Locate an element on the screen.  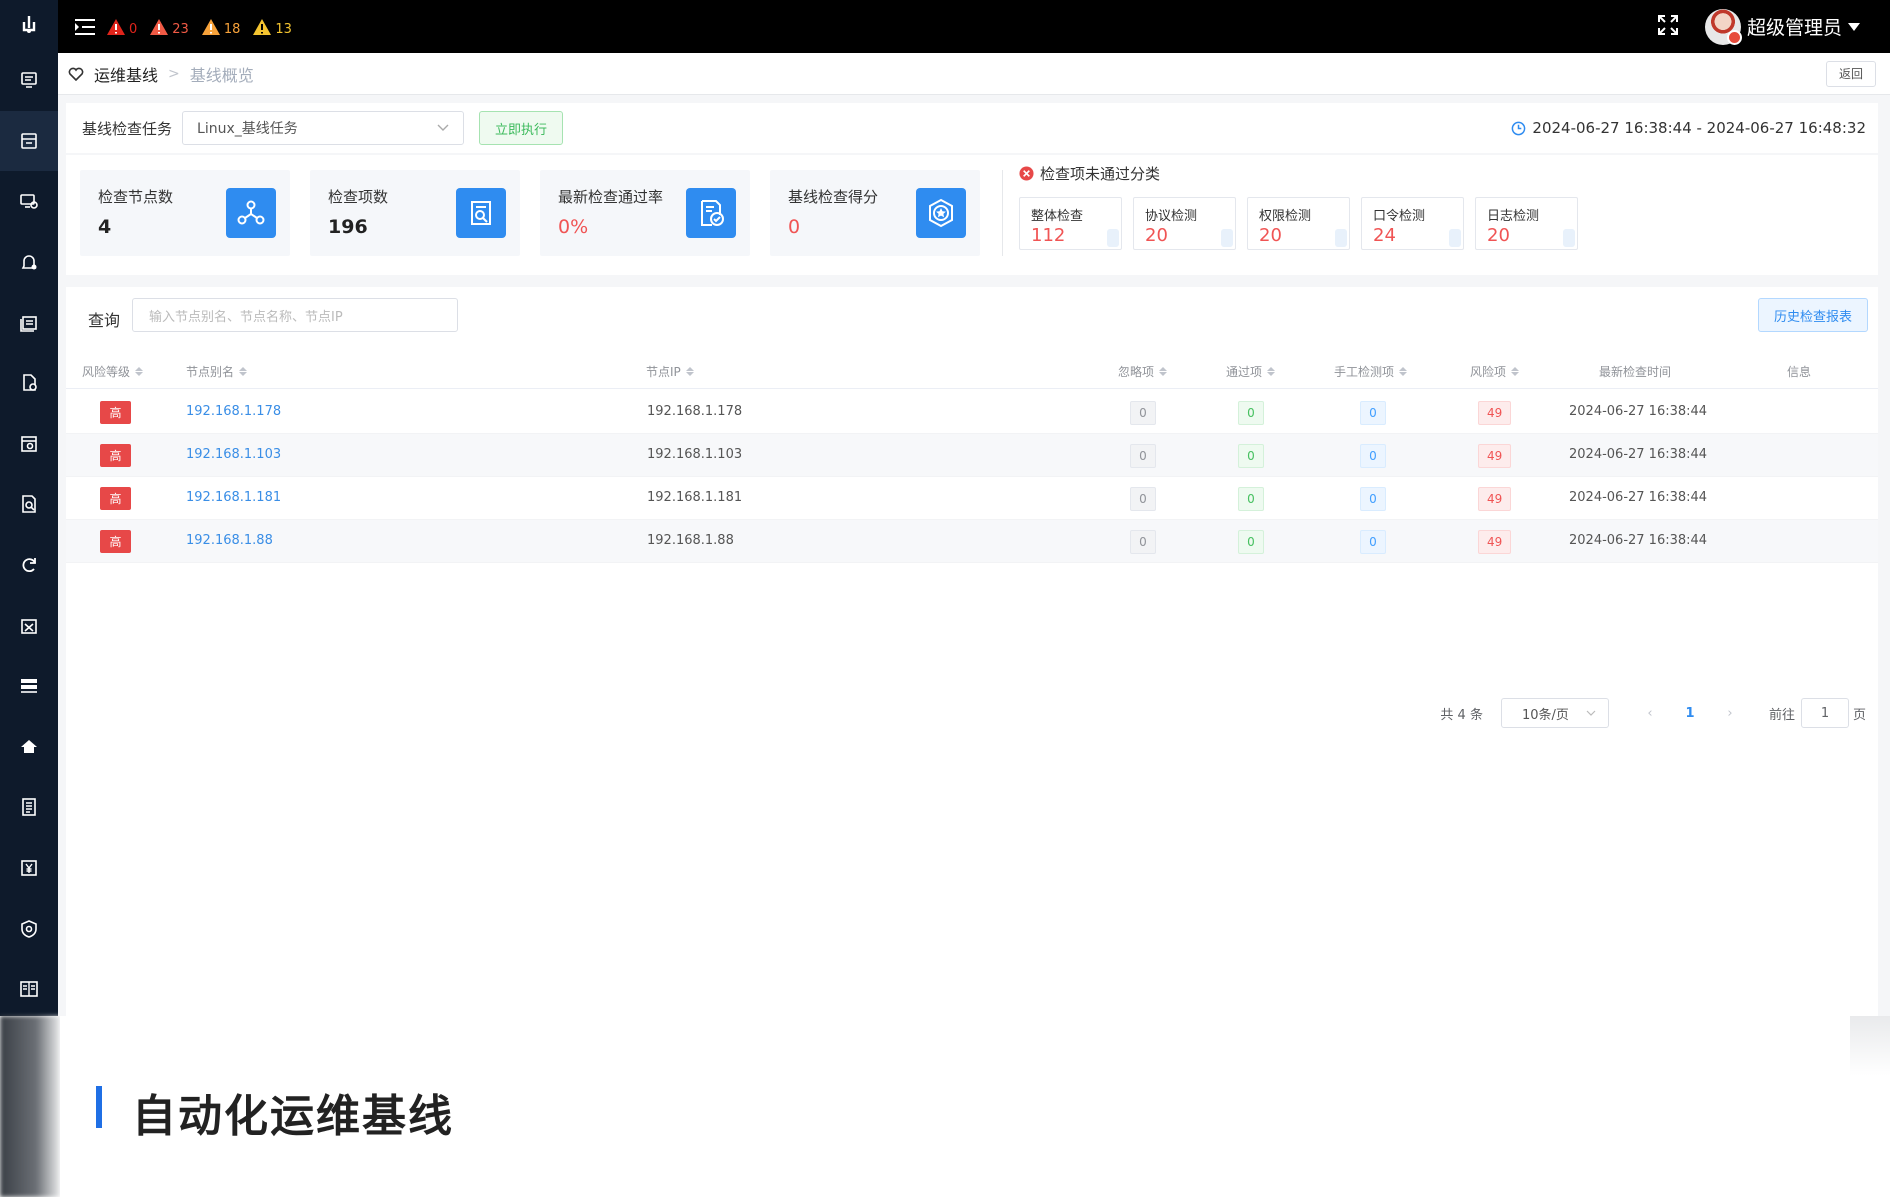
th-manual: 手工检测项 is located at coordinates (1371, 371).